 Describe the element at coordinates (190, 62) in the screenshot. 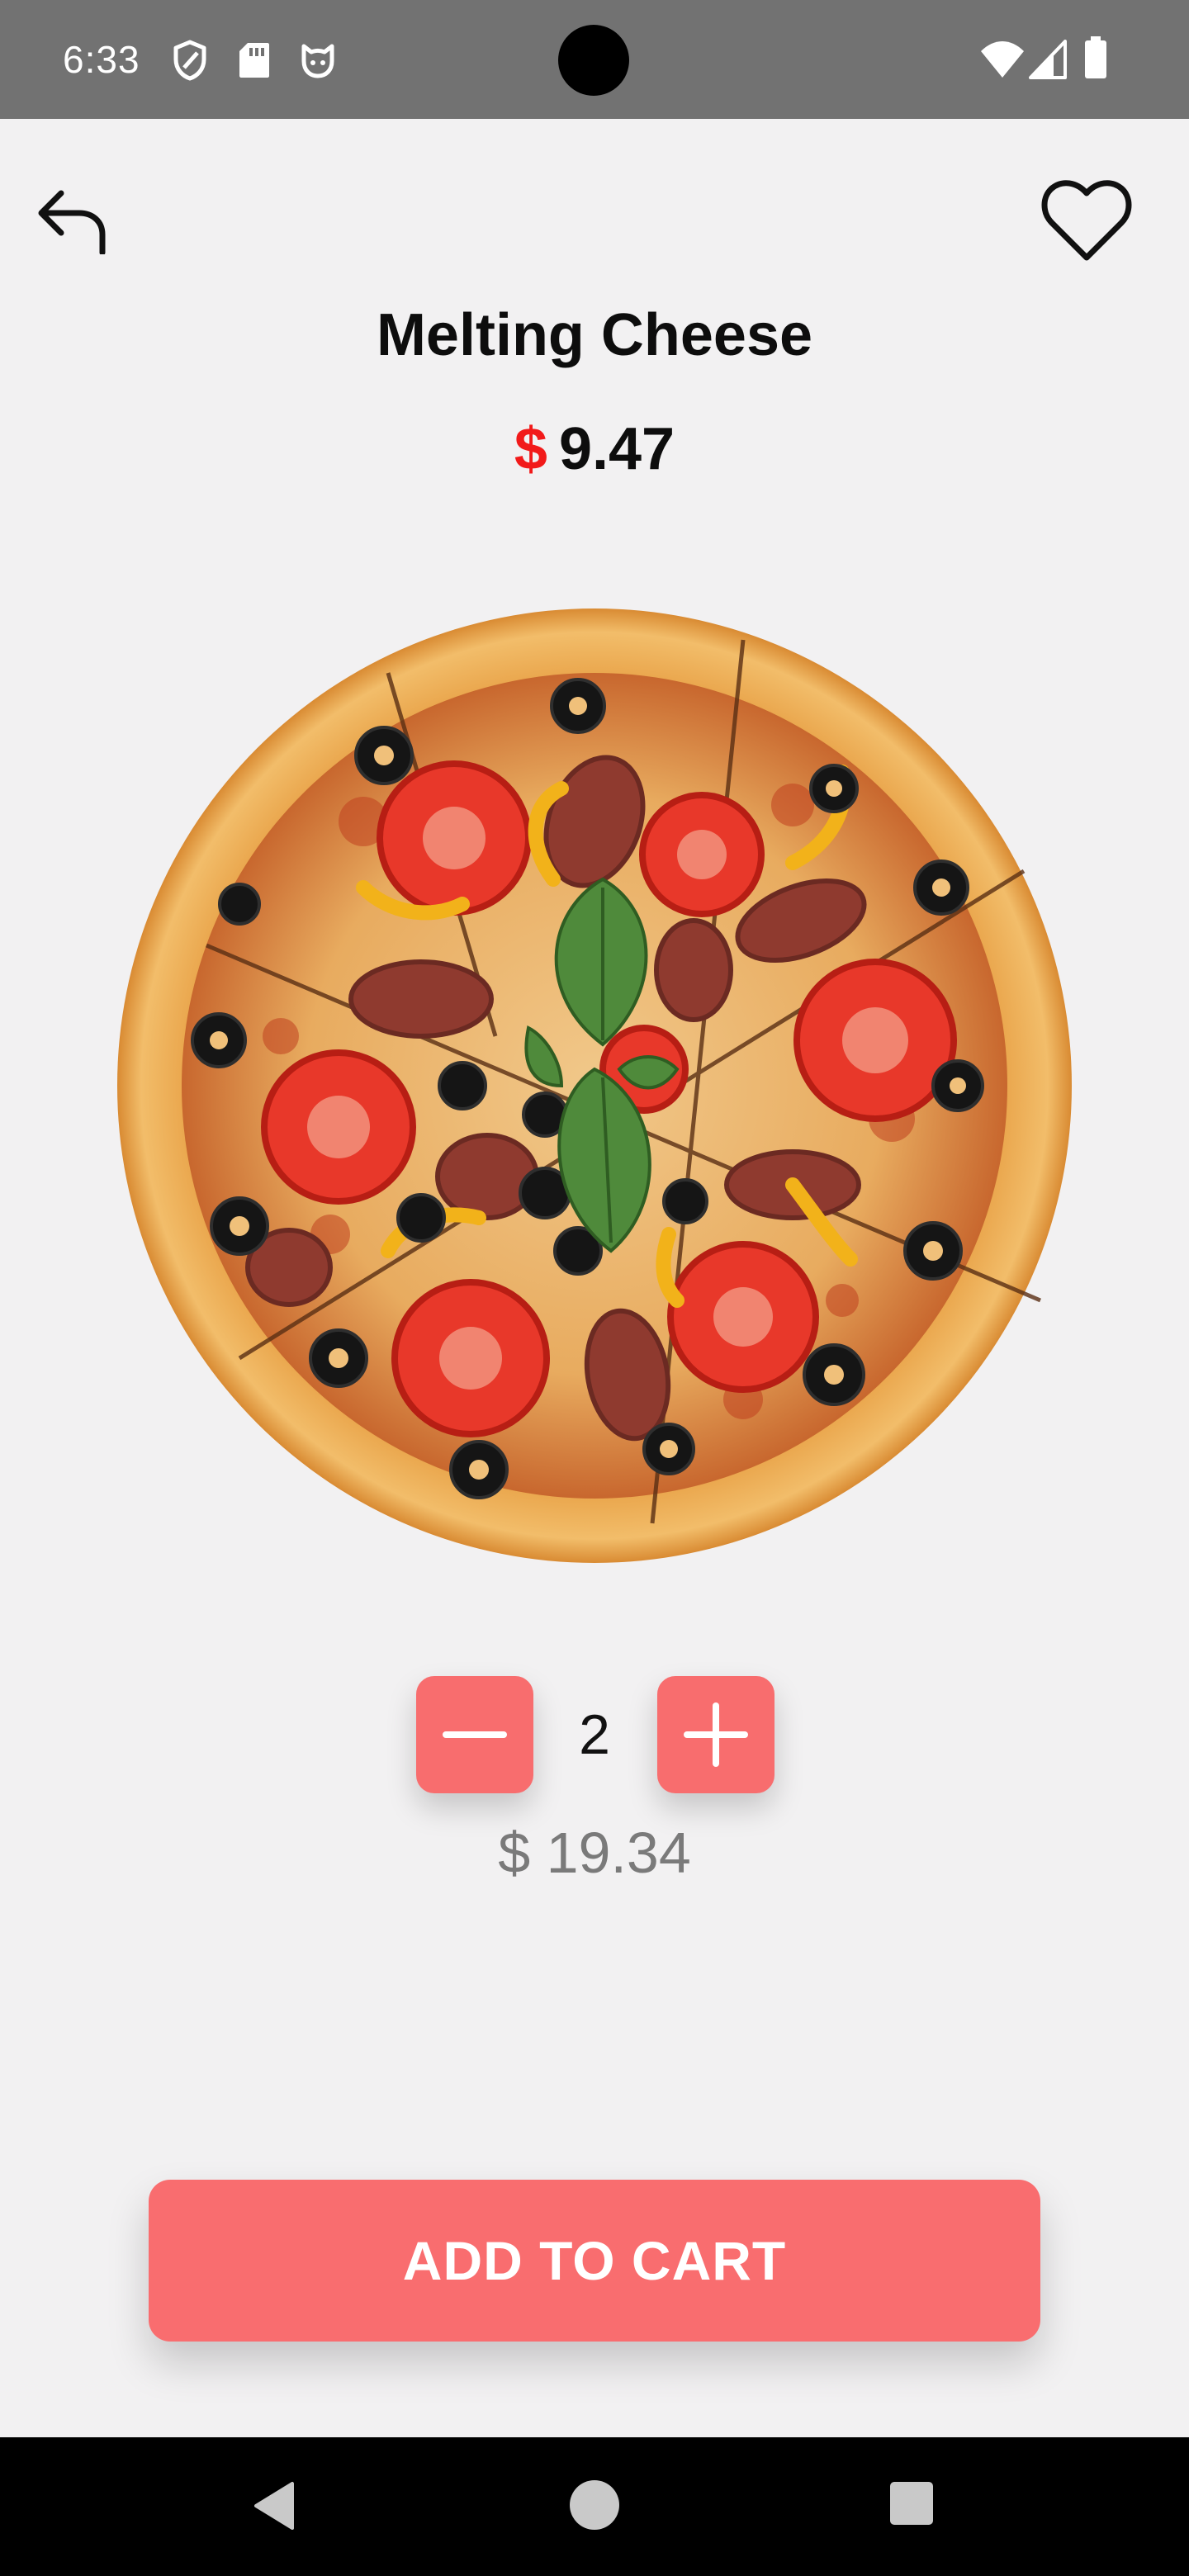

I see `shield-icon` at that location.